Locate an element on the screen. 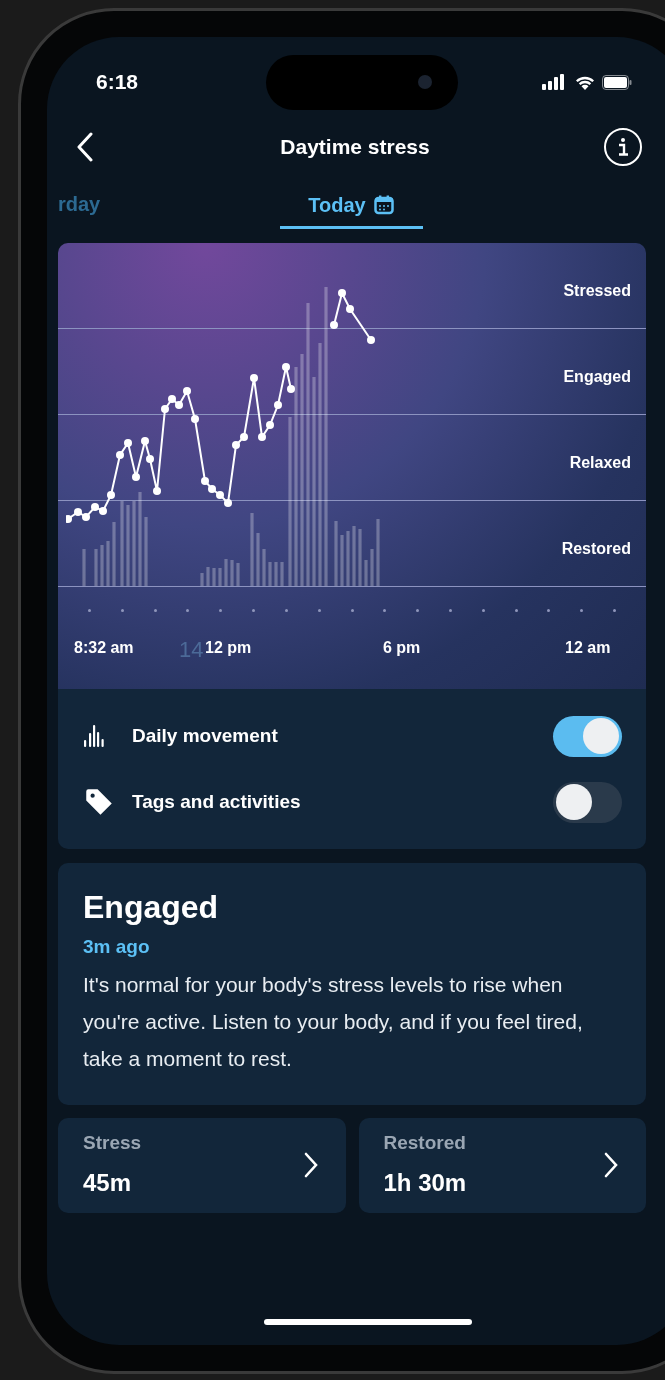 The image size is (665, 1380). day-tab: Today is located at coordinates (351, 206).